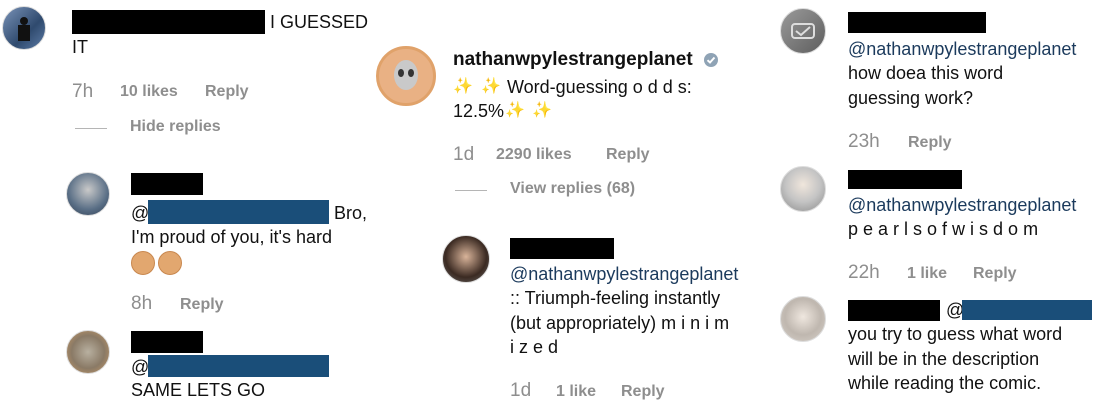  What do you see at coordinates (573, 60) in the screenshot?
I see `username: nathanwpylestrangeplanet` at bounding box center [573, 60].